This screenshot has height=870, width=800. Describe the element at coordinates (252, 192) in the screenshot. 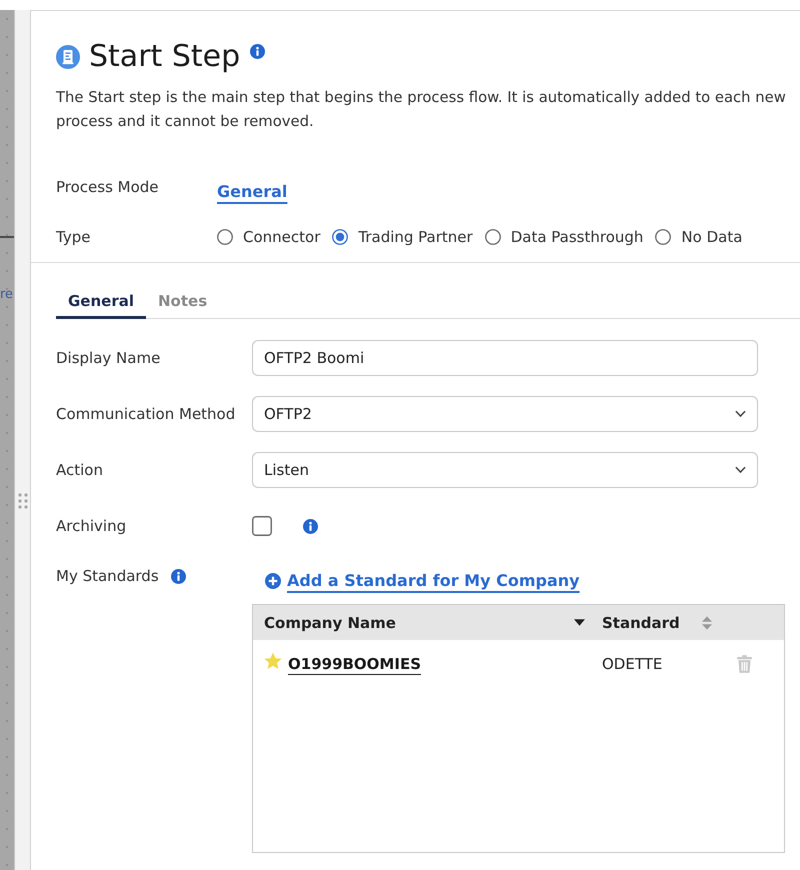

I see `process-mode-link: General` at that location.